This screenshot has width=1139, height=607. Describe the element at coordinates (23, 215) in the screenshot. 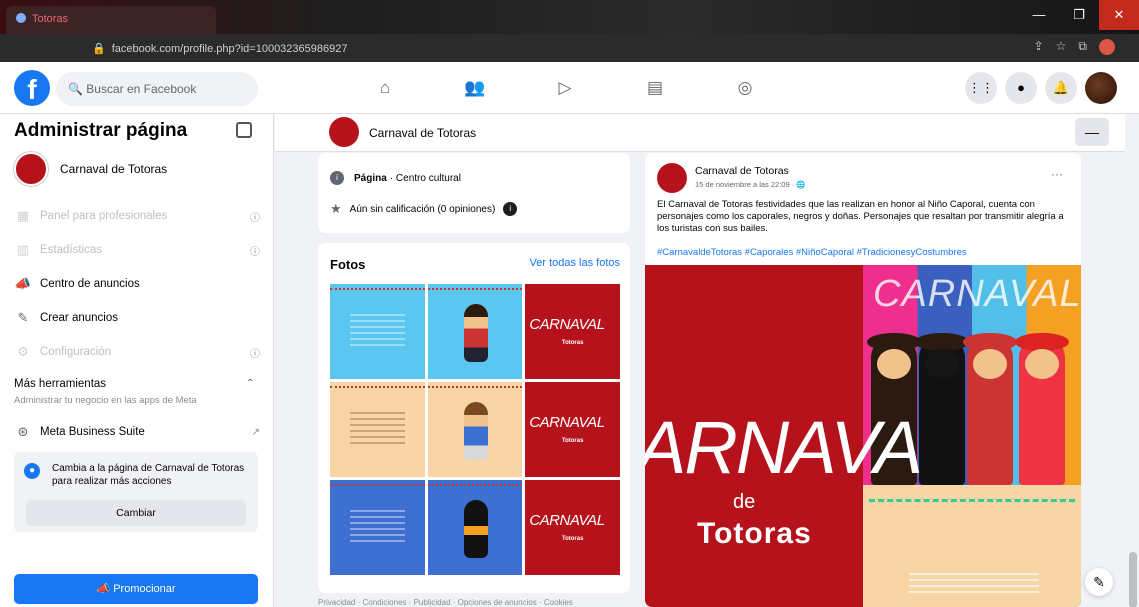

I see `dashboard-icon: ▦` at that location.